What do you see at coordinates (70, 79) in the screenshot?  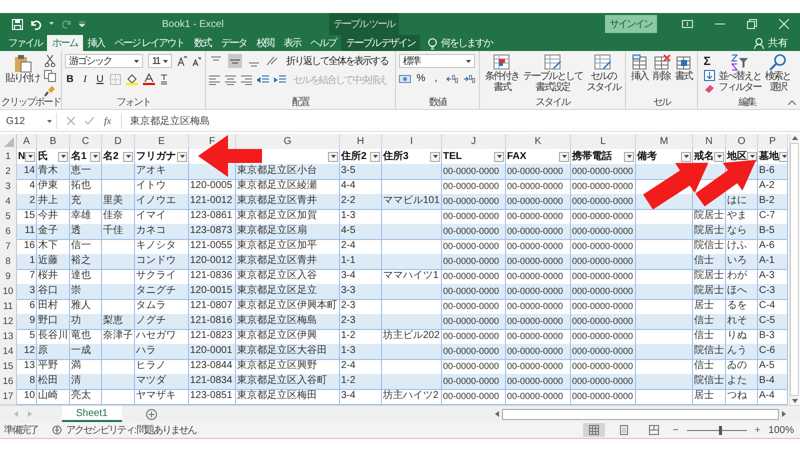 I see `bold-button: B` at bounding box center [70, 79].